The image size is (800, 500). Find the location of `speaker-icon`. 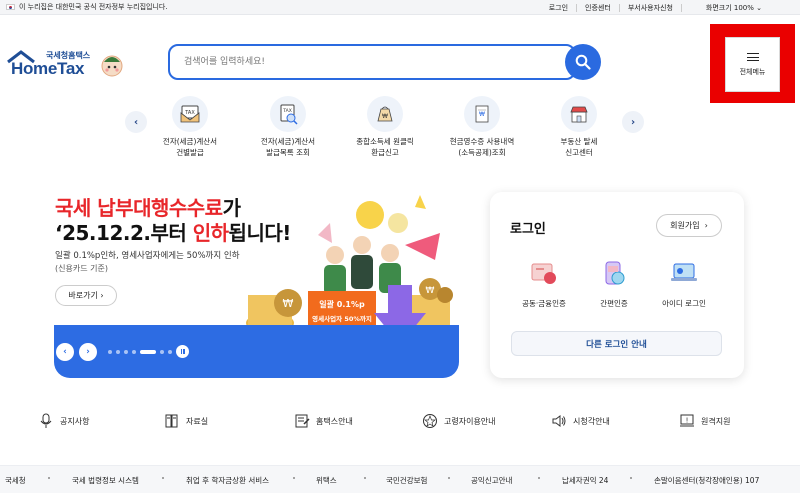

speaker-icon is located at coordinates (558, 421).